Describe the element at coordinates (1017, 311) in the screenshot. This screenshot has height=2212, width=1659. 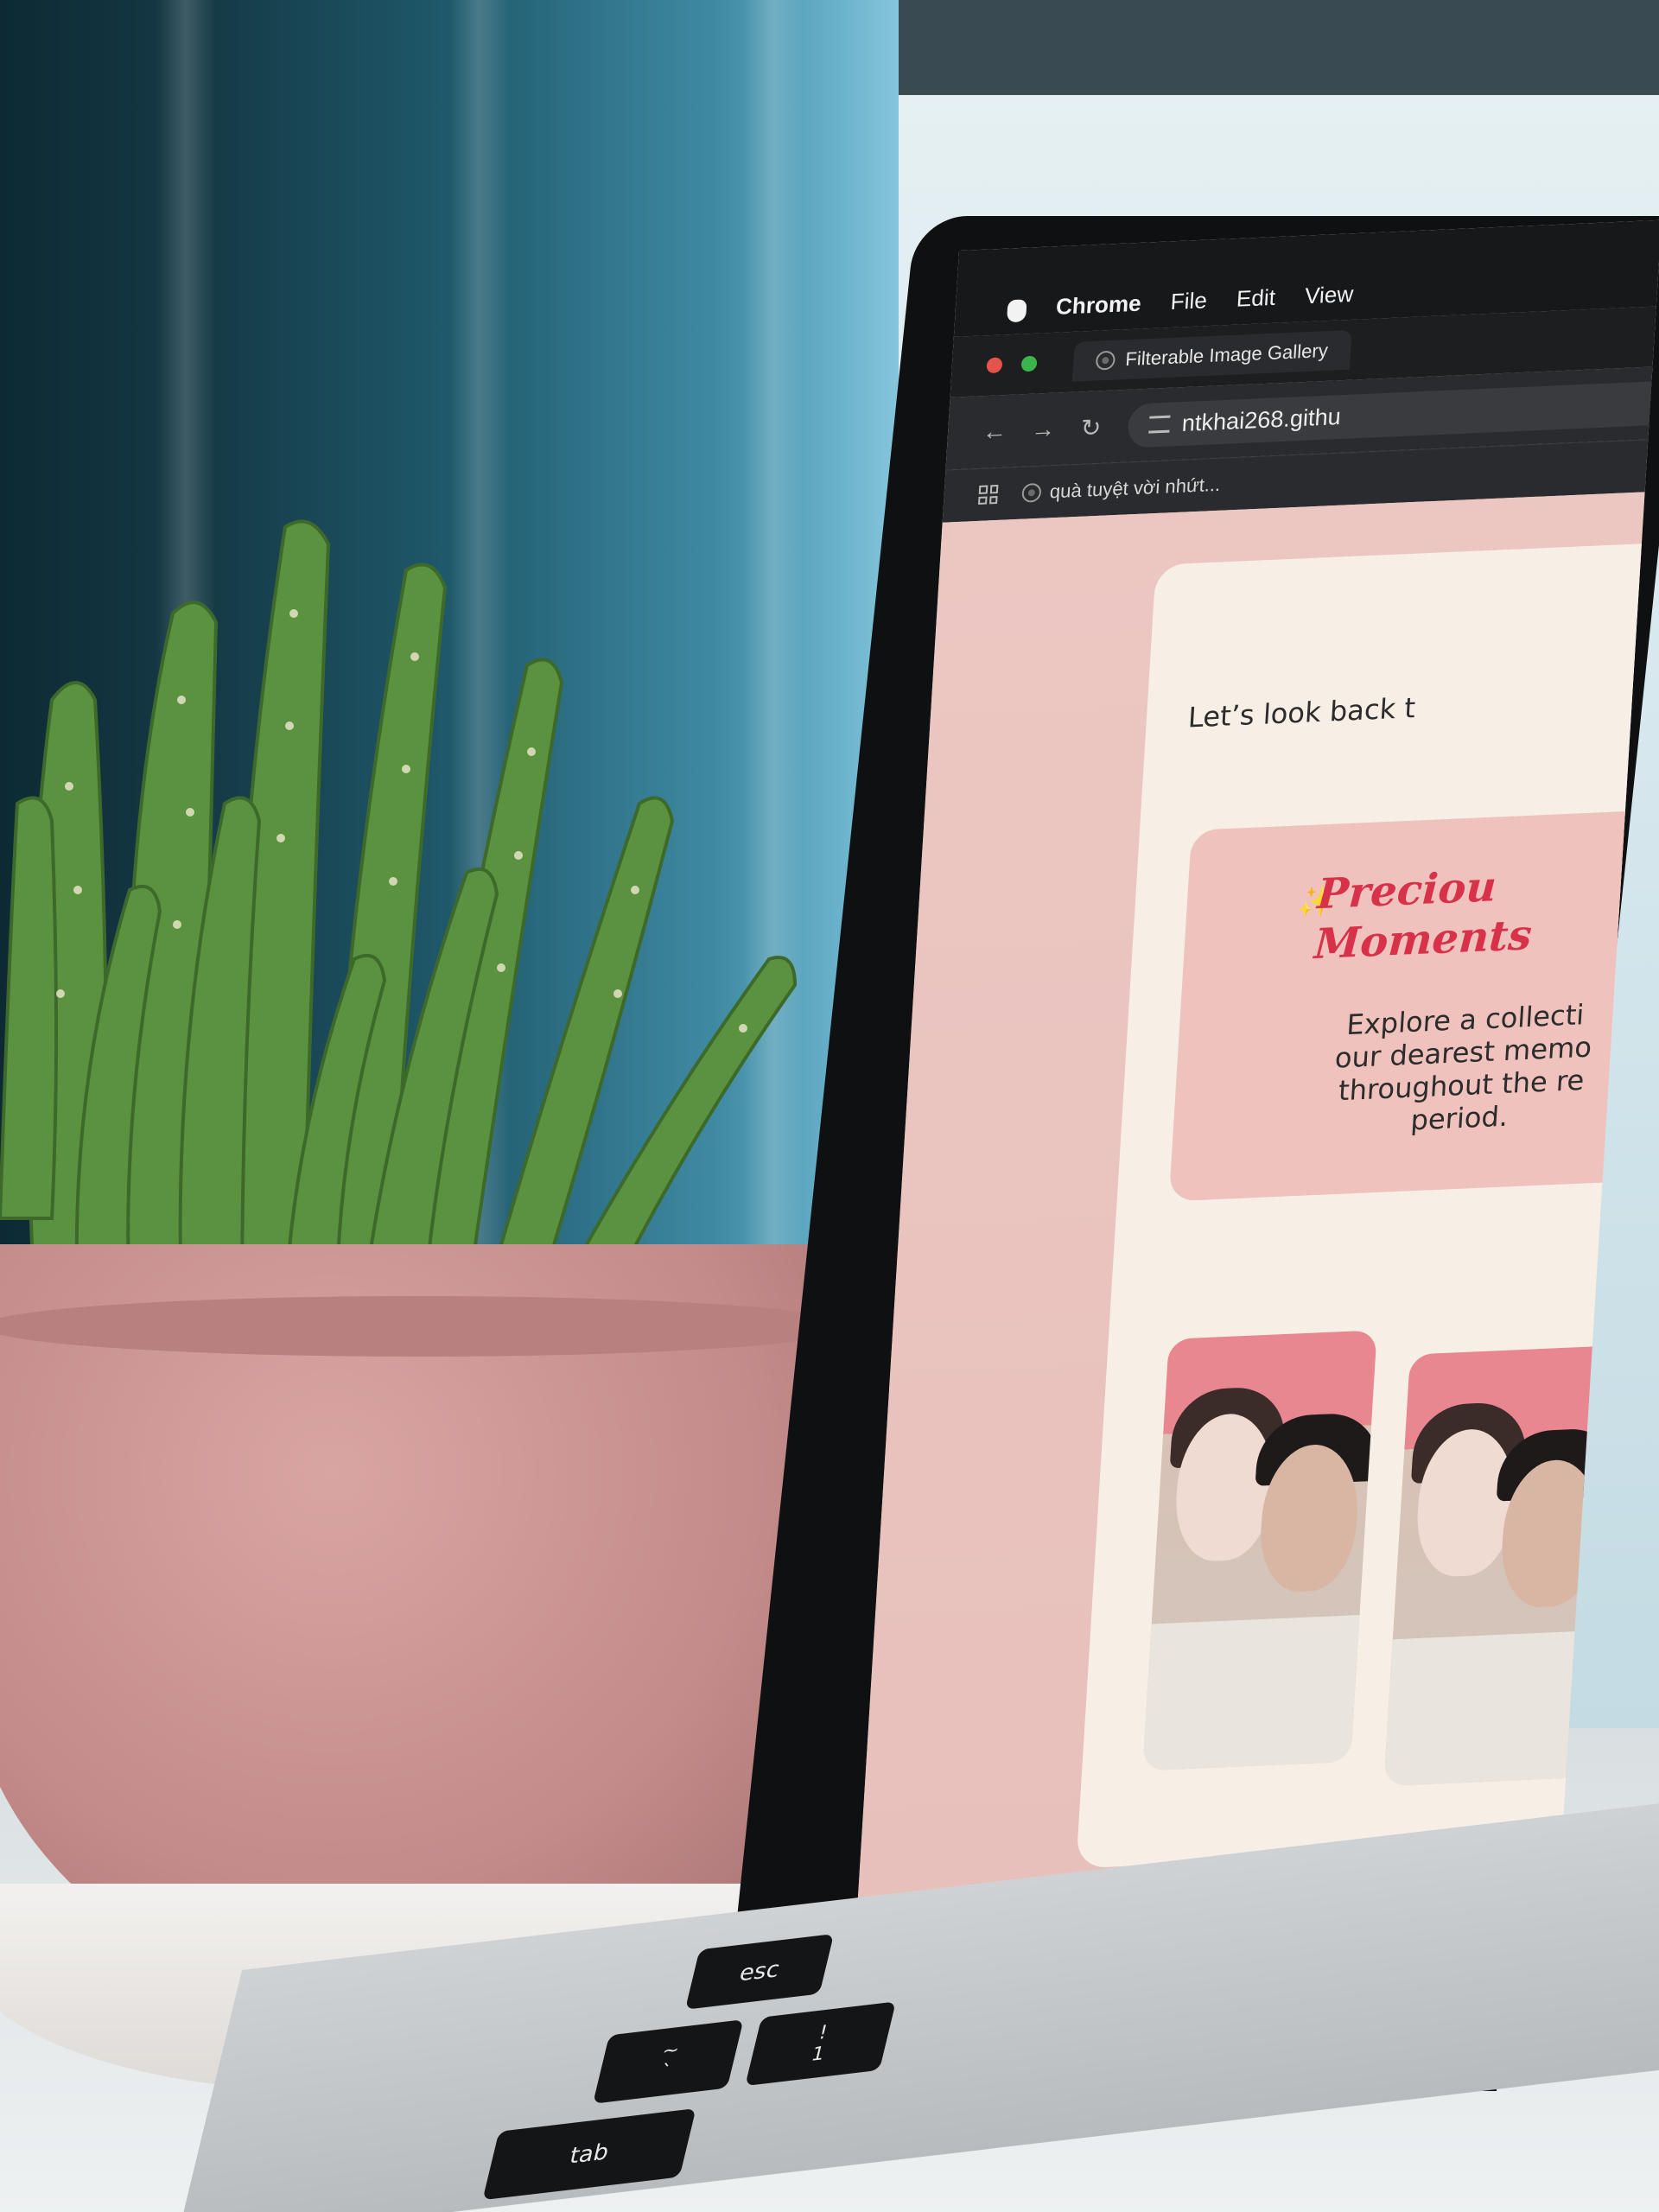
I see `apple-icon` at that location.